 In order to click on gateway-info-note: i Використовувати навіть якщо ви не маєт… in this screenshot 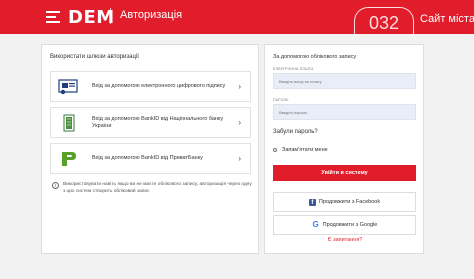, I will do `click(152, 188)`.